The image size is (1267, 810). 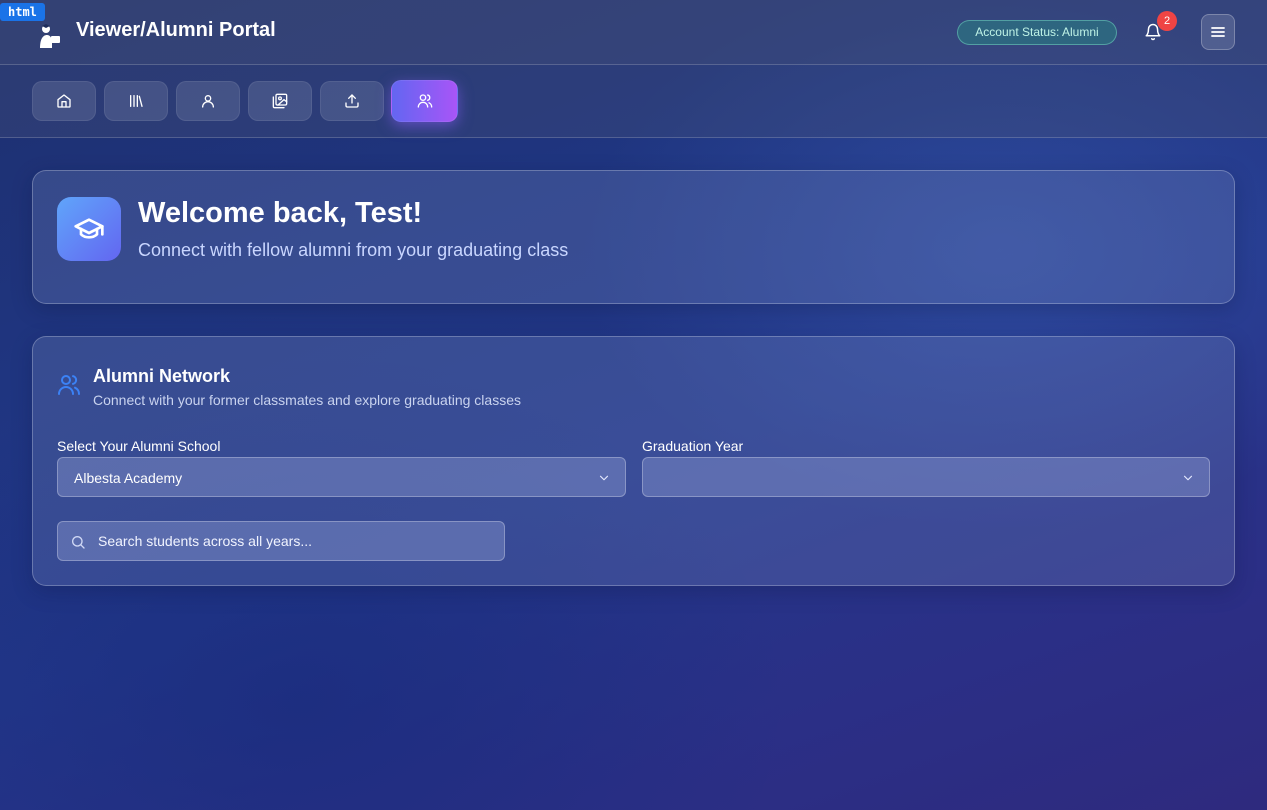 What do you see at coordinates (1167, 21) in the screenshot?
I see `notification-count-badge: 2` at bounding box center [1167, 21].